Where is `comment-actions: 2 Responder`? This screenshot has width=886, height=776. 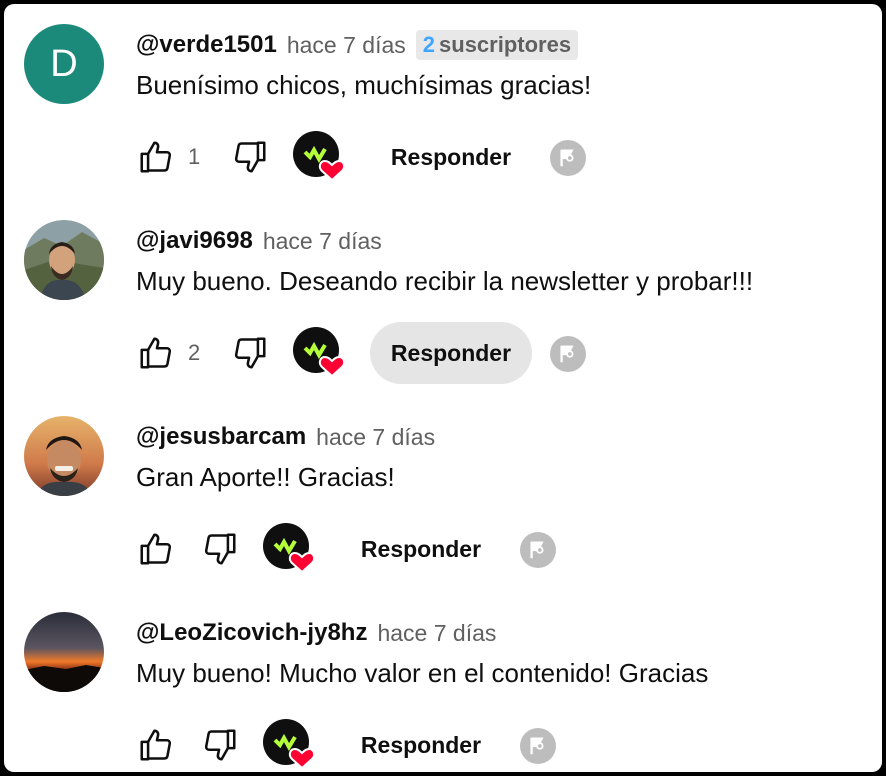 comment-actions: 2 Responder is located at coordinates (443, 352).